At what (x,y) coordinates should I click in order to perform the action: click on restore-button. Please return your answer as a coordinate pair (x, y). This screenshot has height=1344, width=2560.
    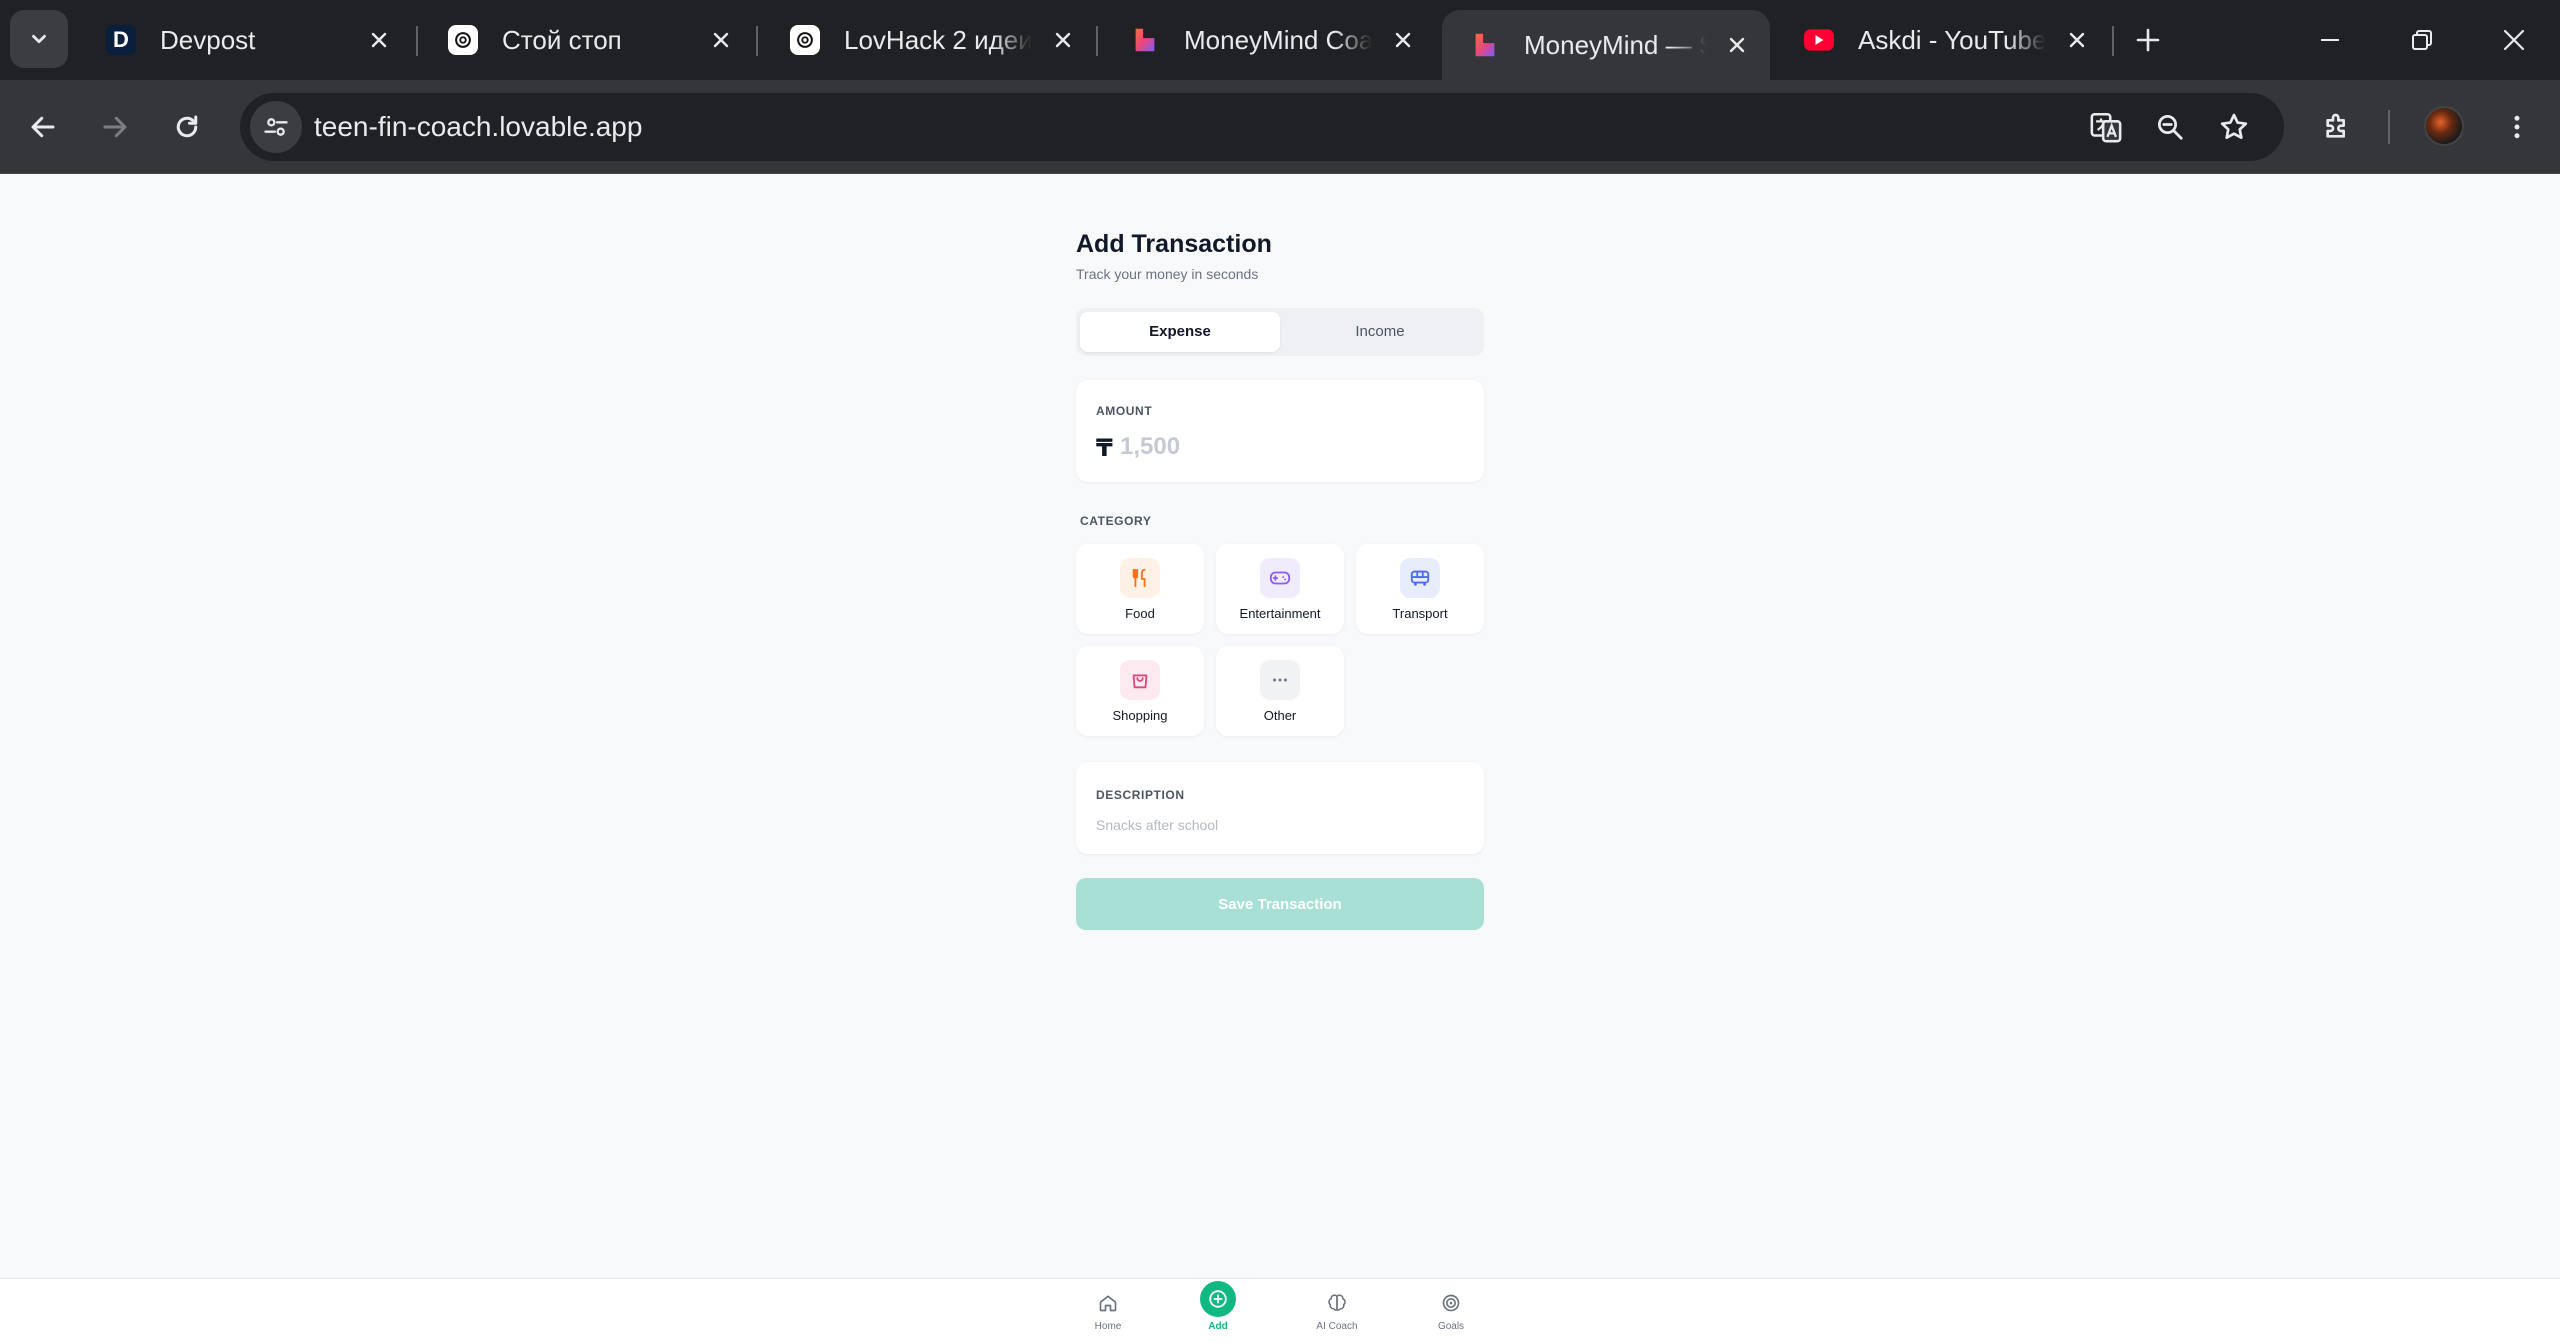
    Looking at the image, I should click on (2422, 40).